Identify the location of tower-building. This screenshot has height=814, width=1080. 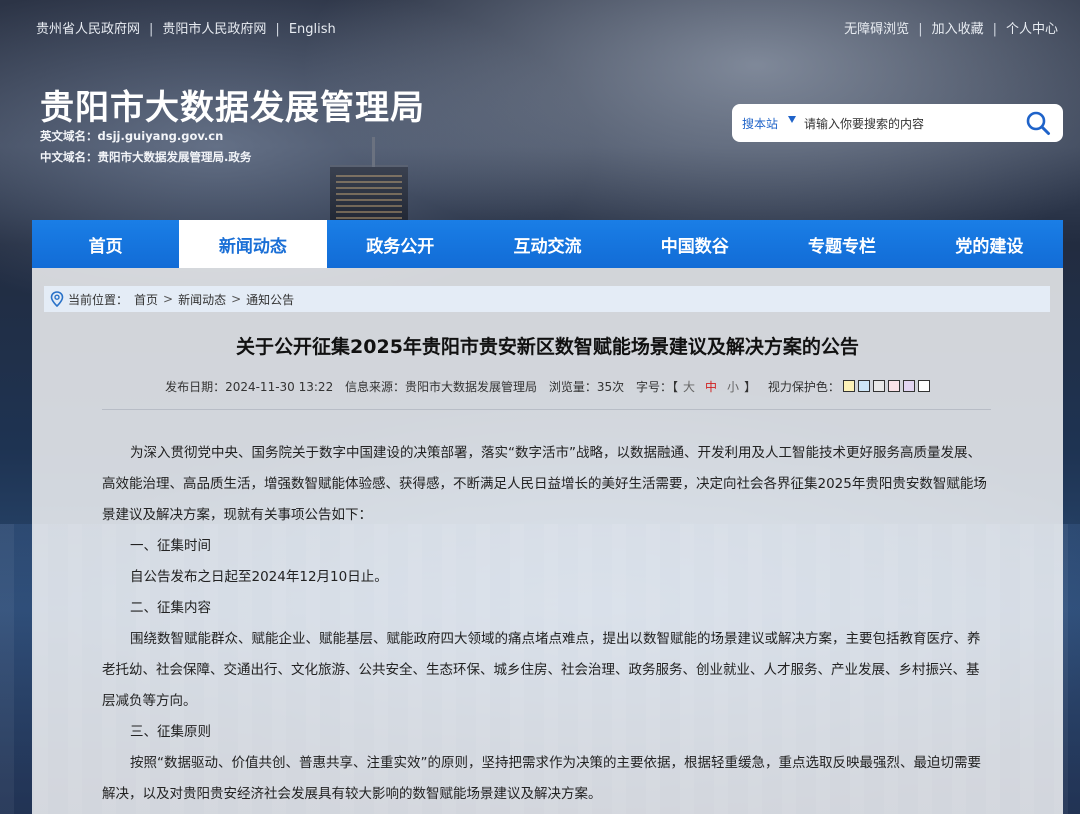
(369, 182).